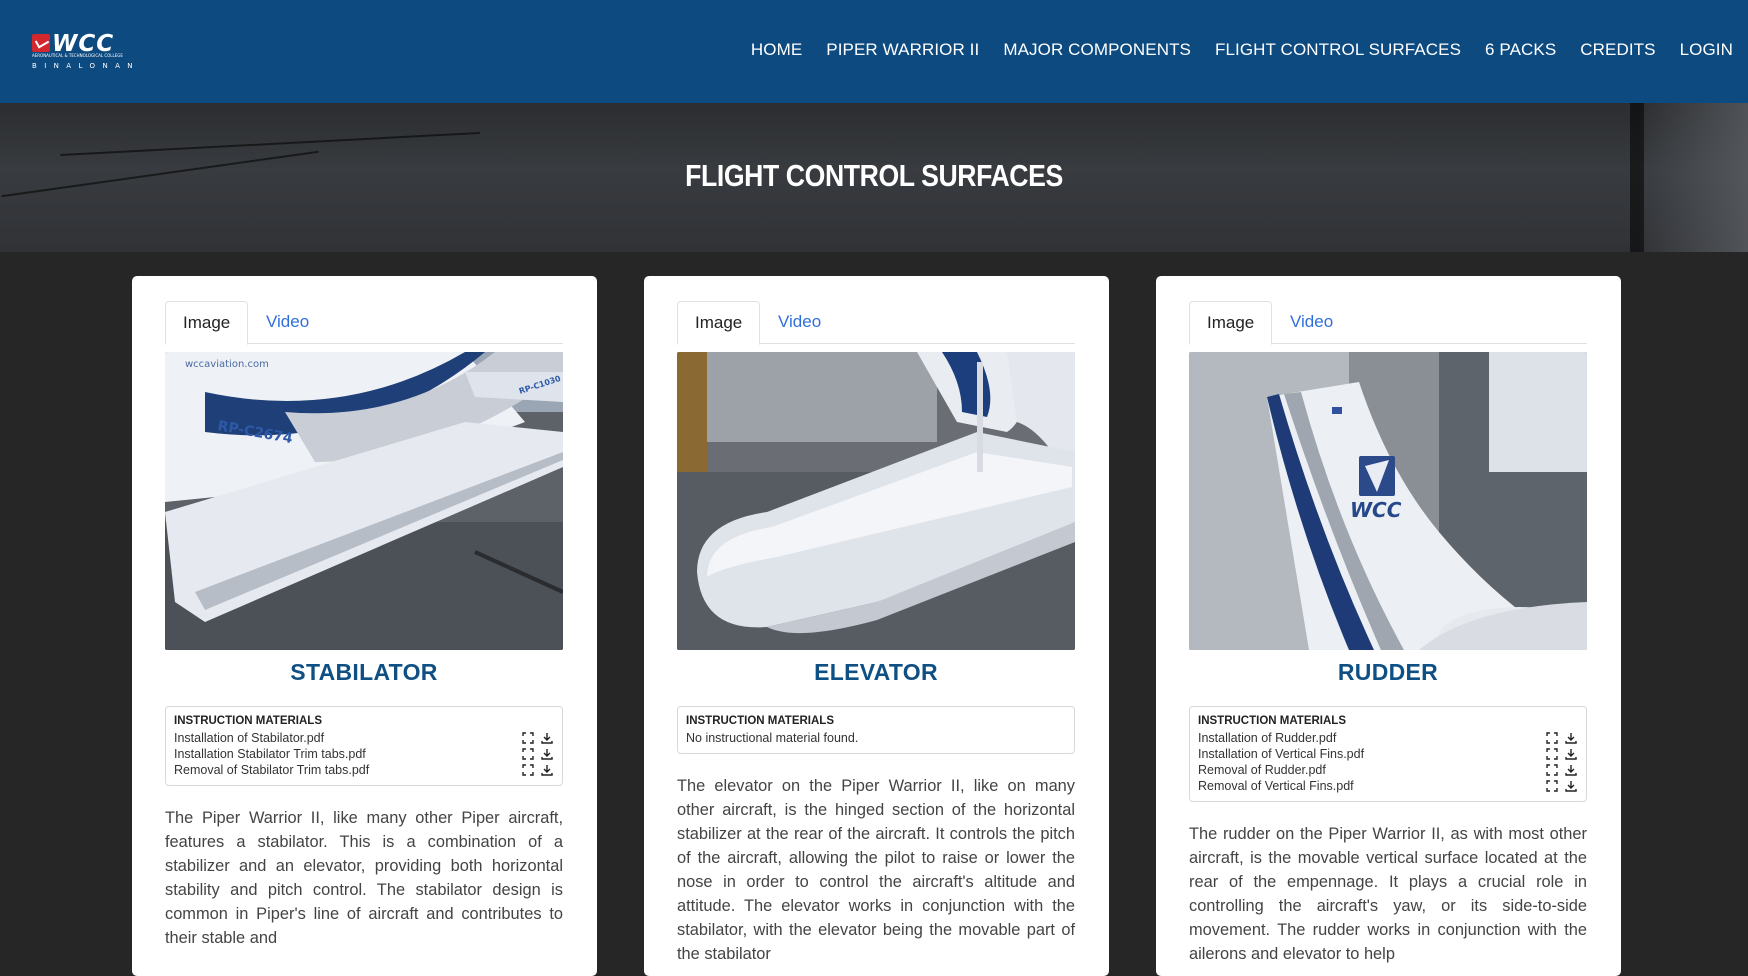 The width and height of the screenshot is (1748, 976). Describe the element at coordinates (272, 770) in the screenshot. I see `material-filename: Removal of Stabilator Trim tabs.pdf` at that location.